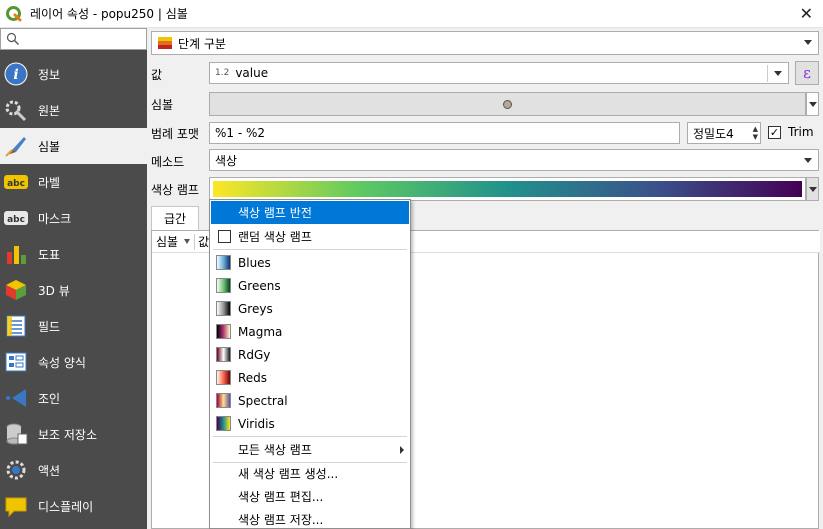 Image resolution: width=823 pixels, height=529 pixels. Describe the element at coordinates (254, 354) in the screenshot. I see `menu-item-label: RdGy` at that location.